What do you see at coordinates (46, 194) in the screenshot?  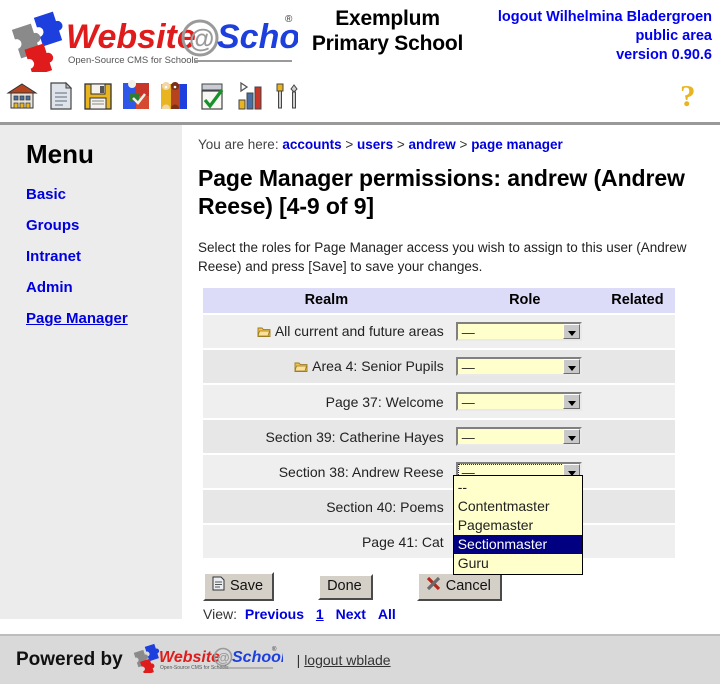 I see `sidebar-item-basic: Basic` at bounding box center [46, 194].